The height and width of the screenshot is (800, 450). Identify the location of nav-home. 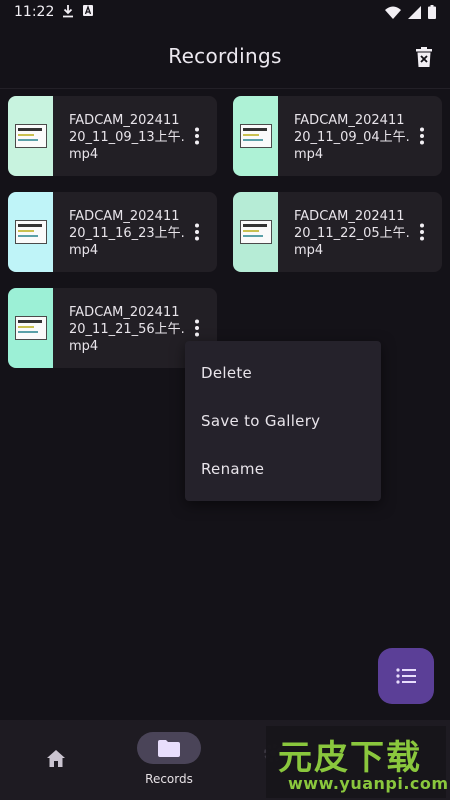
(56, 758).